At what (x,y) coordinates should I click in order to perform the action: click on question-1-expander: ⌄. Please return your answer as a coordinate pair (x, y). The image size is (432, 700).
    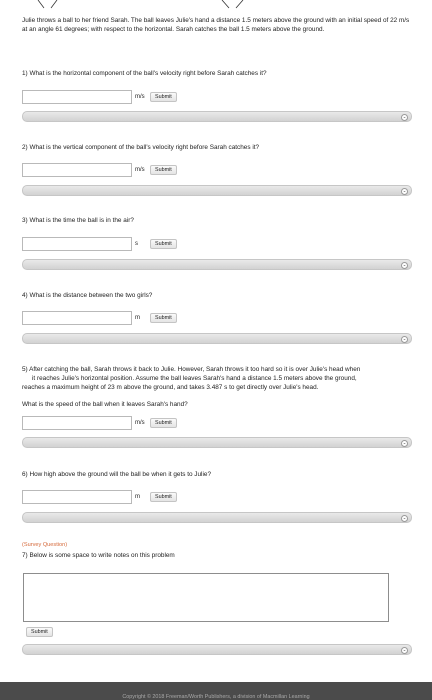
    Looking at the image, I should click on (217, 116).